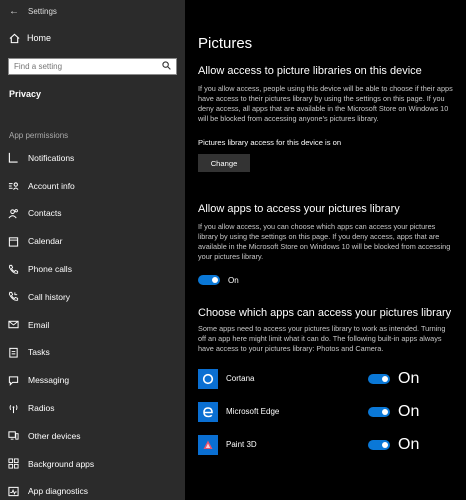  I want to click on calendar-icon, so click(18, 241).